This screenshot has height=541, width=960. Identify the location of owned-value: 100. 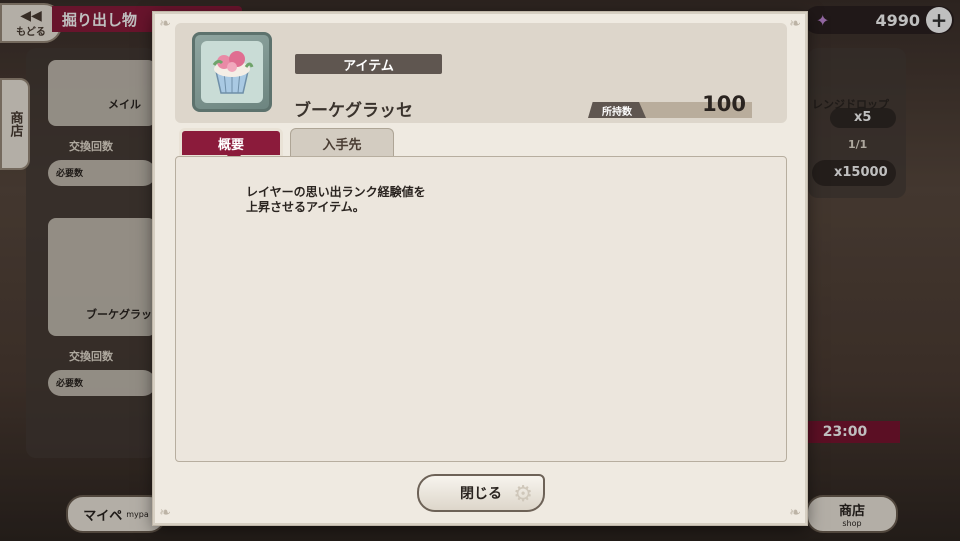
(724, 104).